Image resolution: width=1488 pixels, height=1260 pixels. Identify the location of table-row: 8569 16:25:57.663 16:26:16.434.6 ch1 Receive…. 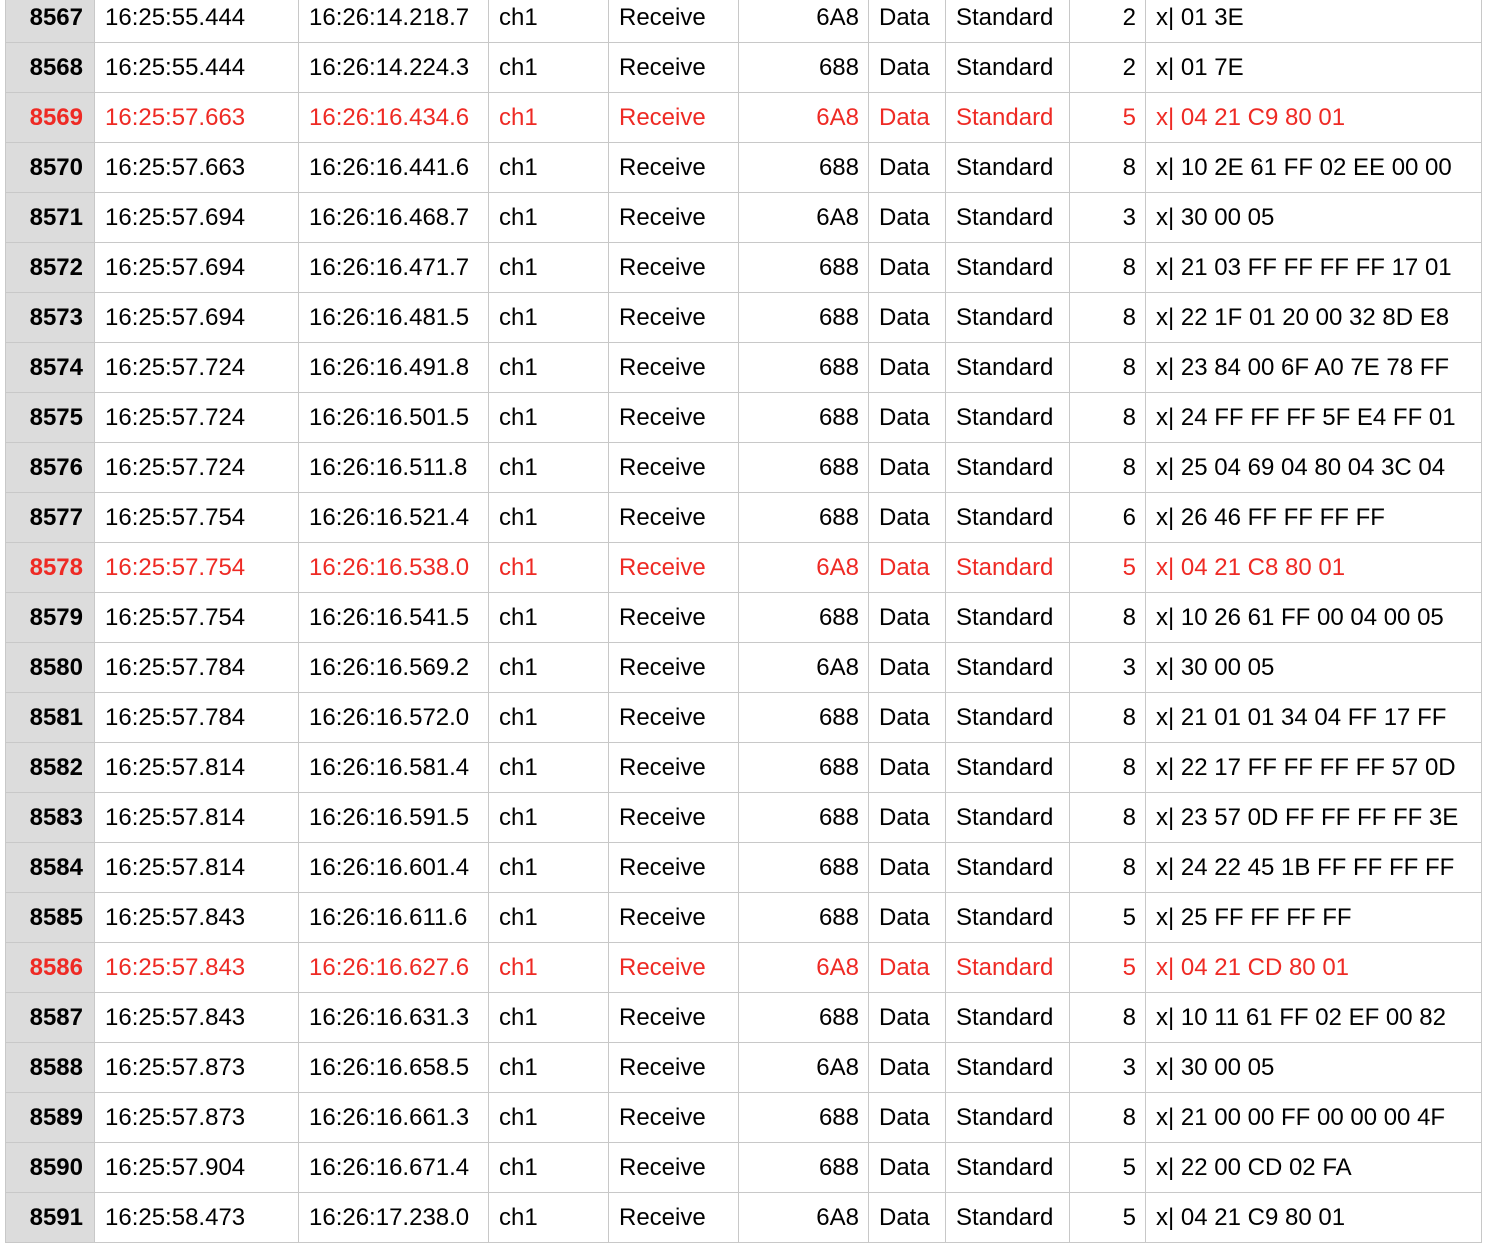
(743, 117).